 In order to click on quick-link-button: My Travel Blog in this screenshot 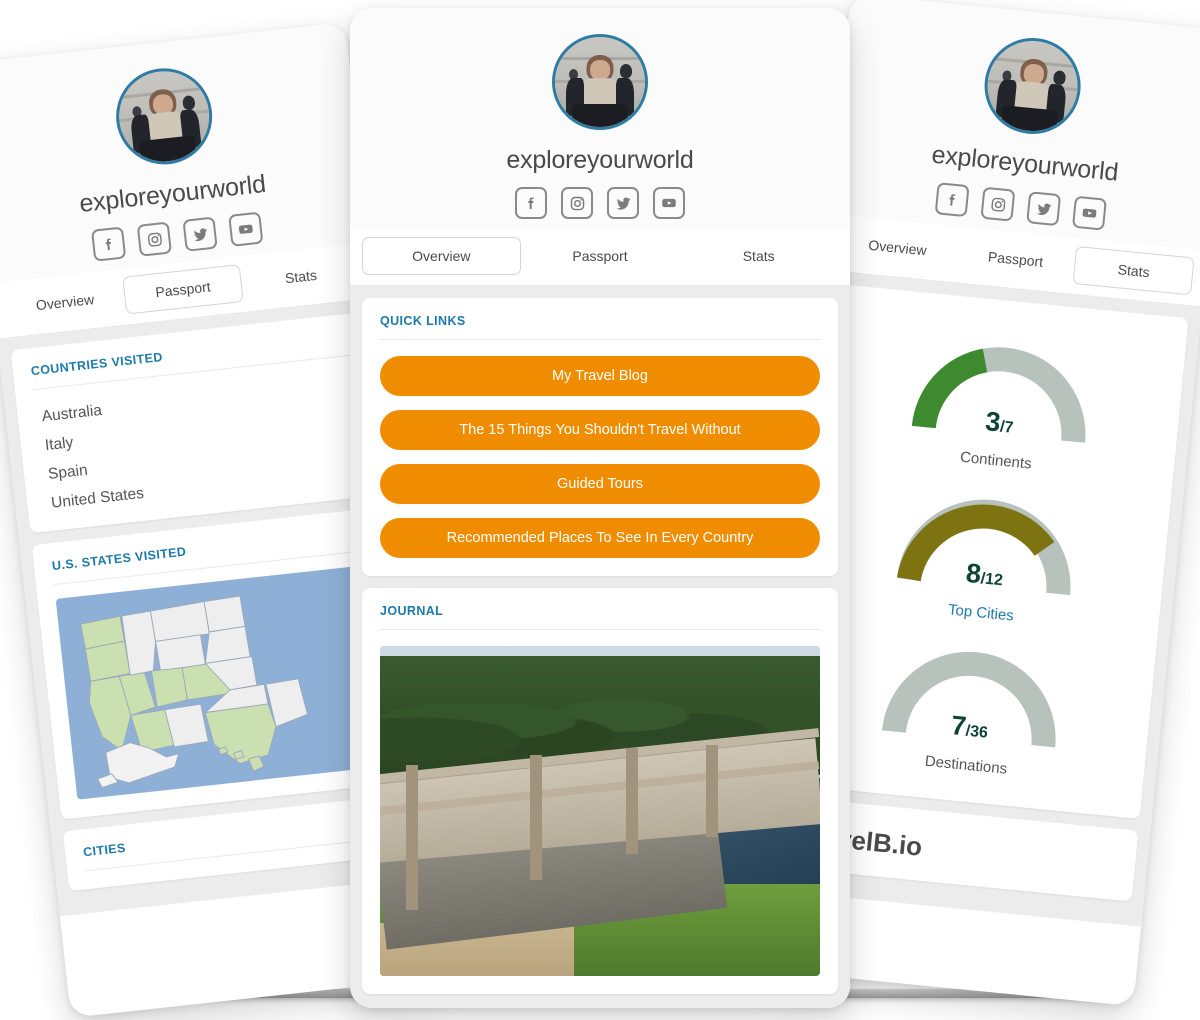, I will do `click(600, 376)`.